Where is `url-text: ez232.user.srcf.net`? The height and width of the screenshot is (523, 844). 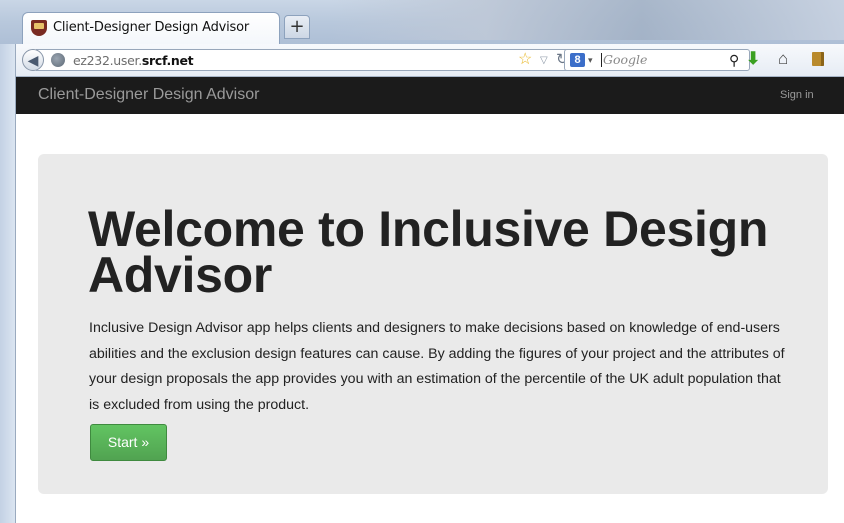
url-text: ez232.user.srcf.net is located at coordinates (133, 60).